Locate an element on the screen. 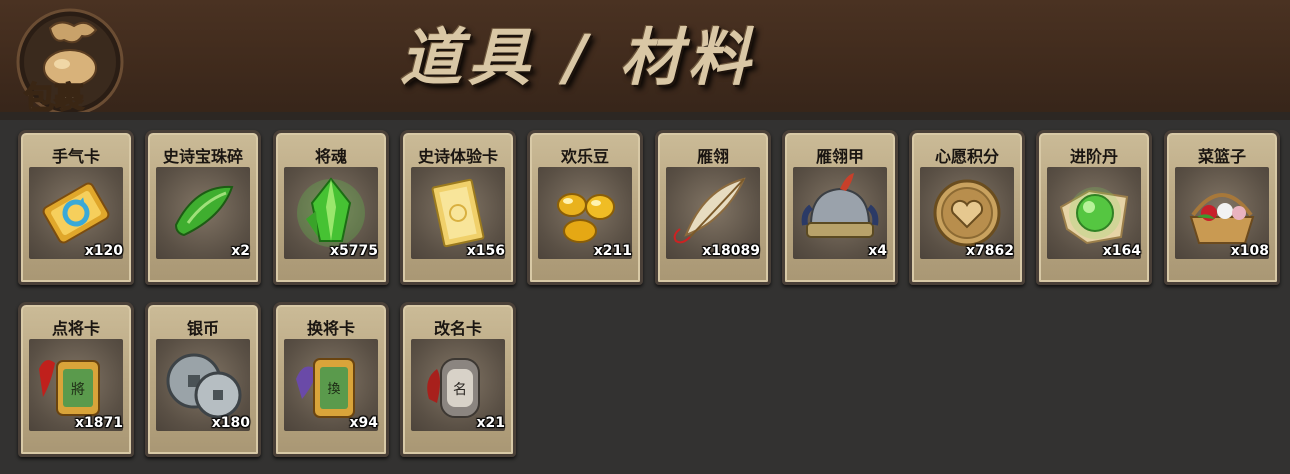  item-count: x18089 is located at coordinates (731, 251).